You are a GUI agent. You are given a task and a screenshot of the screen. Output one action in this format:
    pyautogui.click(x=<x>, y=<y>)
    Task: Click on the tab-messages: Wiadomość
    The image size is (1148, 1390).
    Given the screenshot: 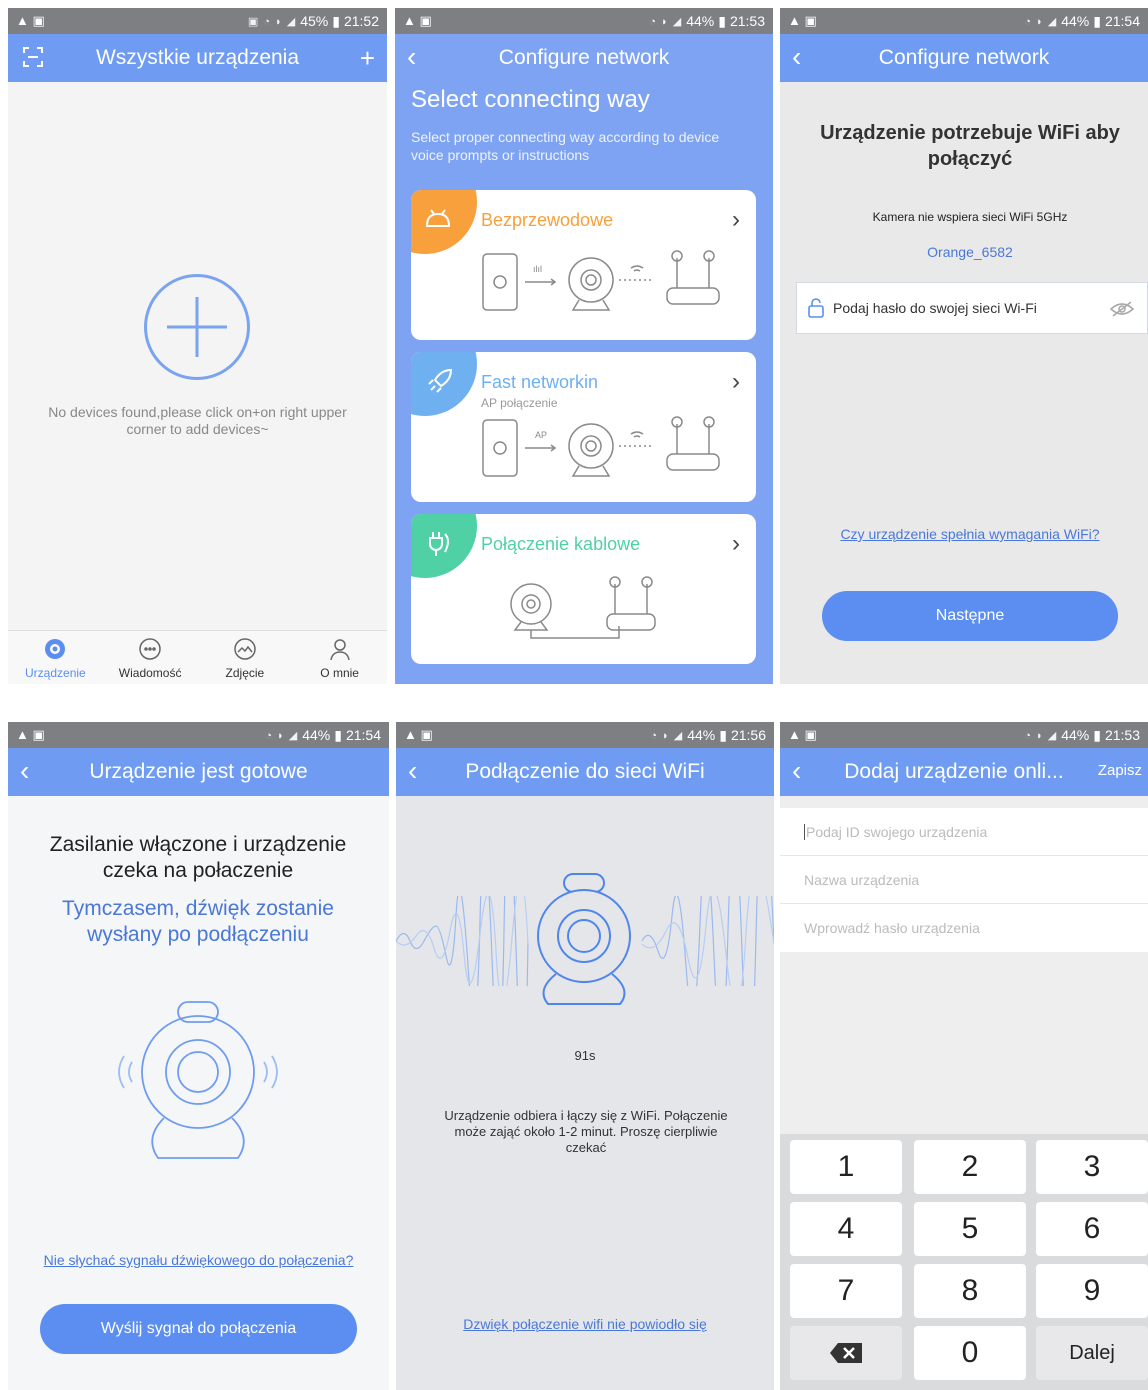 What is the action you would take?
    pyautogui.click(x=150, y=657)
    